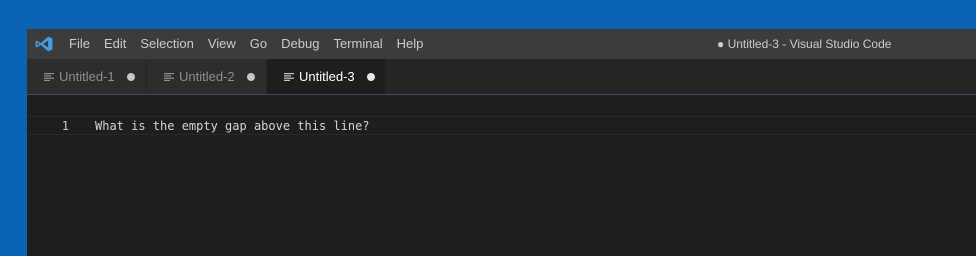  Describe the element at coordinates (300, 44) in the screenshot. I see `menu-debug: Debug` at that location.